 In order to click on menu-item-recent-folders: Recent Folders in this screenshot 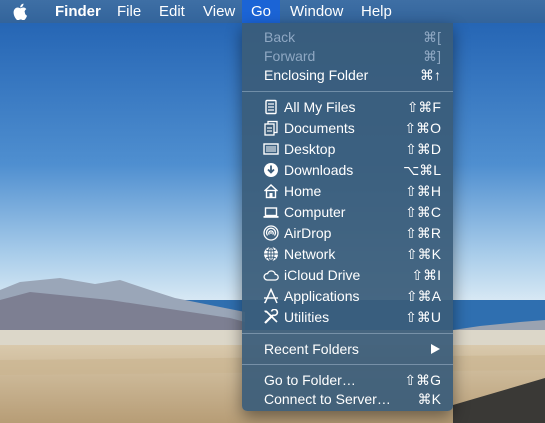, I will do `click(347, 349)`.